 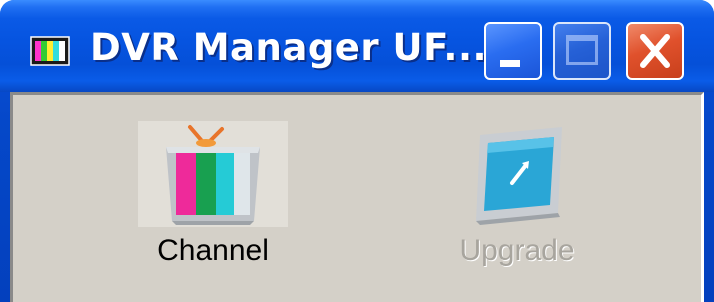 What do you see at coordinates (513, 51) in the screenshot?
I see `minimize-button` at bounding box center [513, 51].